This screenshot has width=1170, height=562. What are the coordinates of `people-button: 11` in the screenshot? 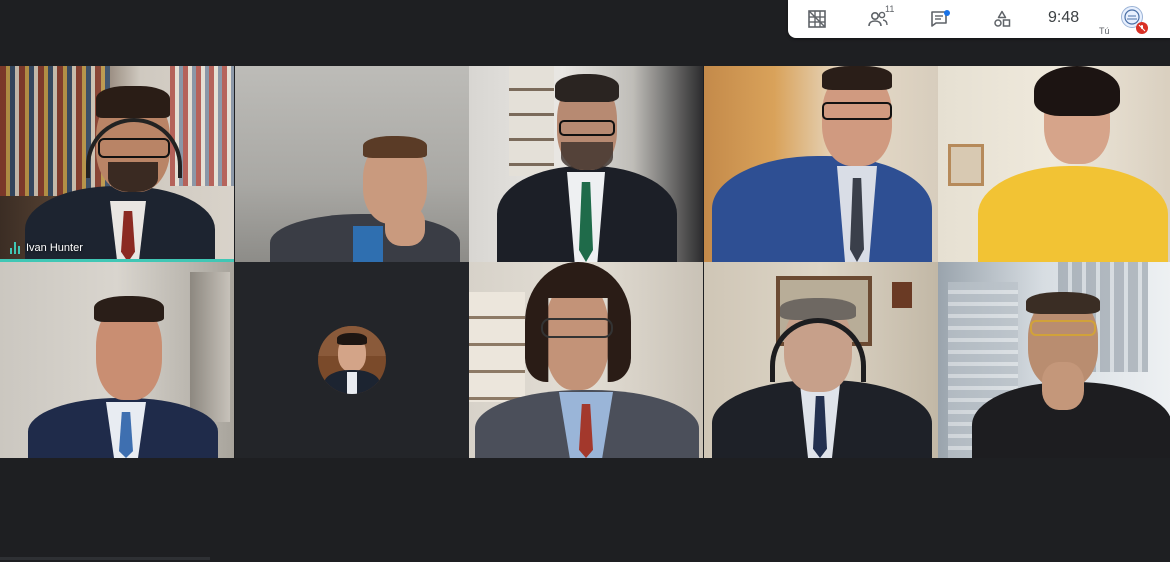 It's located at (880, 17).